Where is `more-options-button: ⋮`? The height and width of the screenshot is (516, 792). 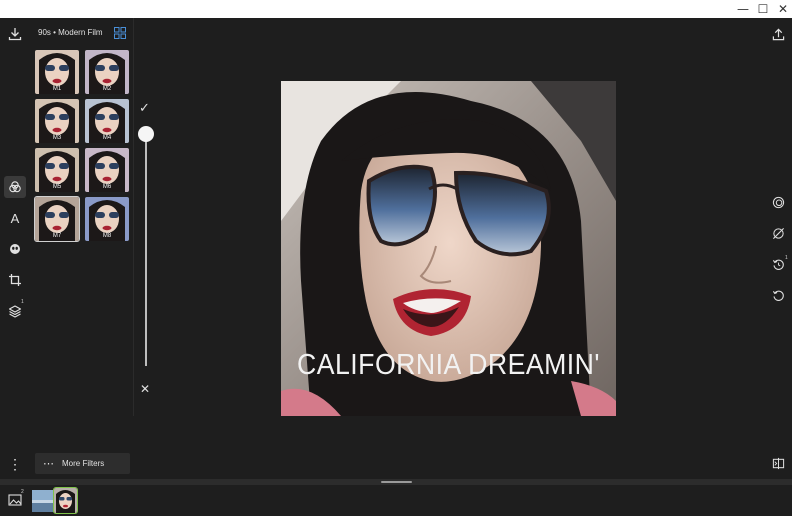
more-options-button: ⋮ is located at coordinates (15, 464).